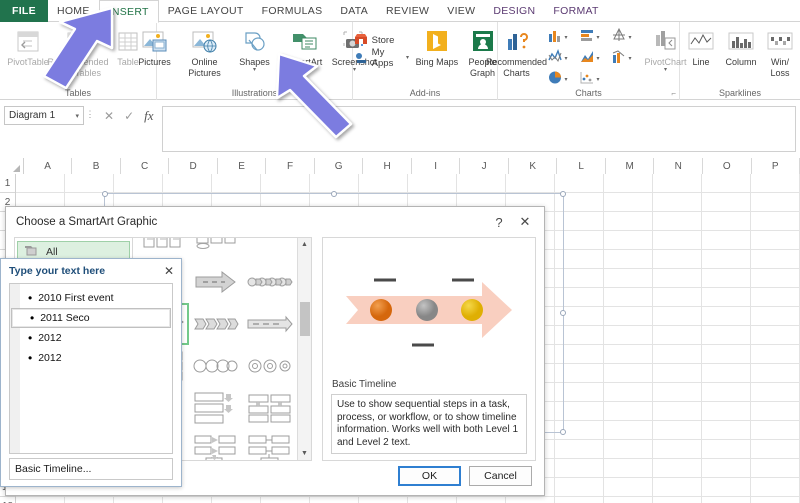 The width and height of the screenshot is (800, 503). I want to click on cell-M13, so click(628, 411).